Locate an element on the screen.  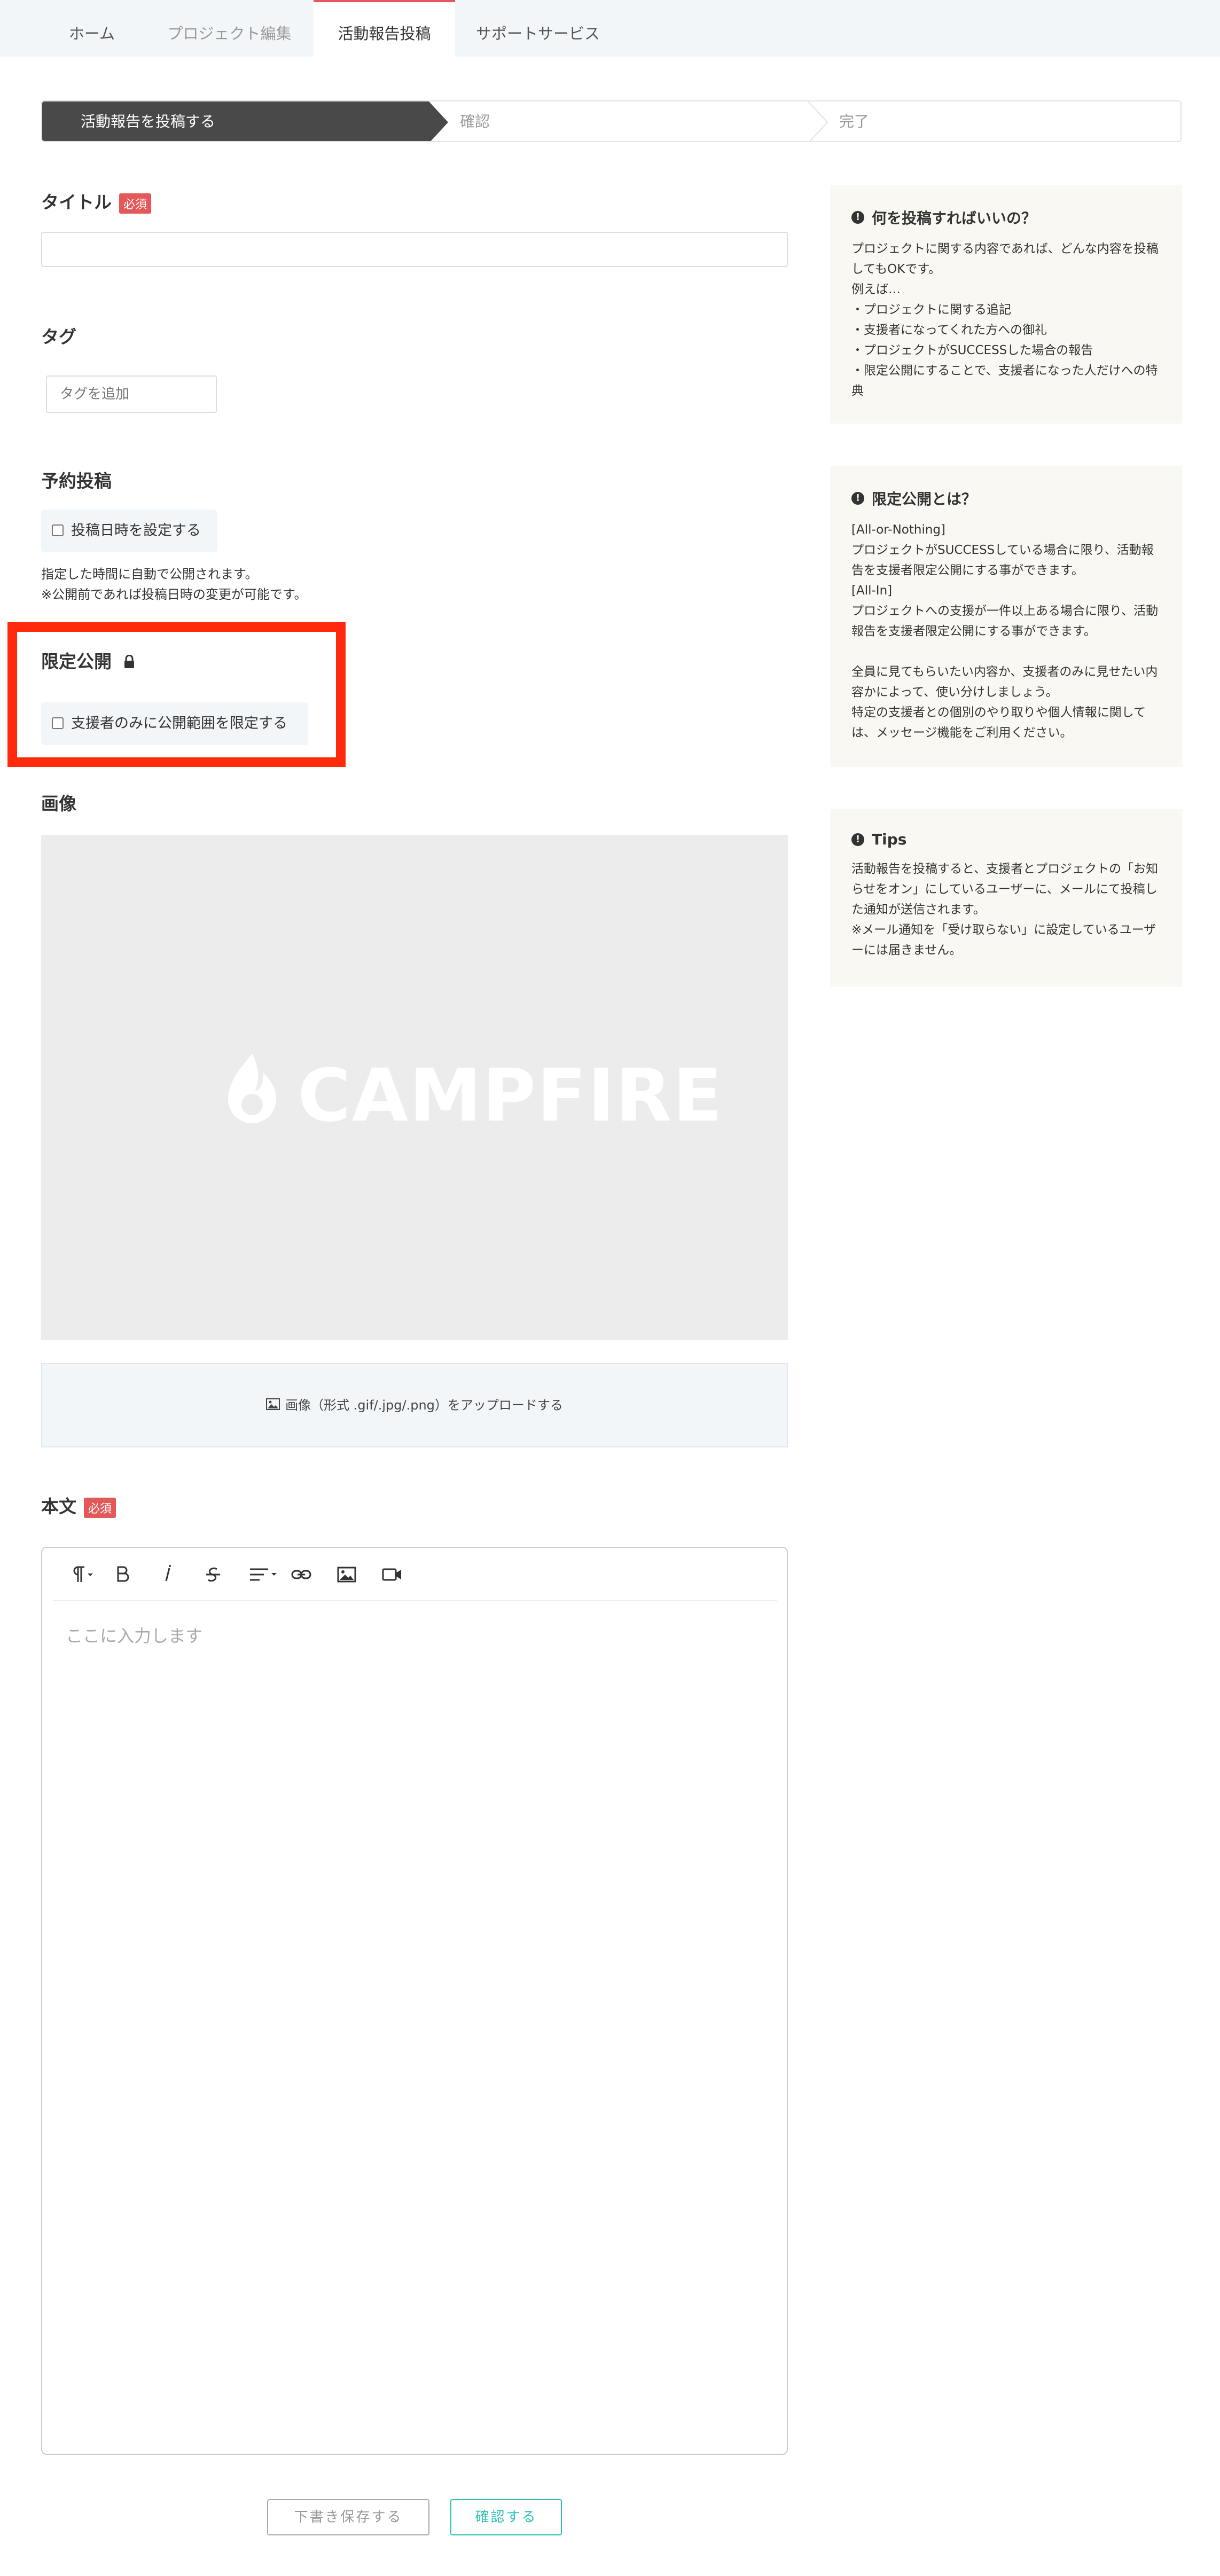
schedule-note: 指定した時間に自動で公開されます。 ※公開前であれば投稿日時の変更が可能です。 is located at coordinates (174, 584).